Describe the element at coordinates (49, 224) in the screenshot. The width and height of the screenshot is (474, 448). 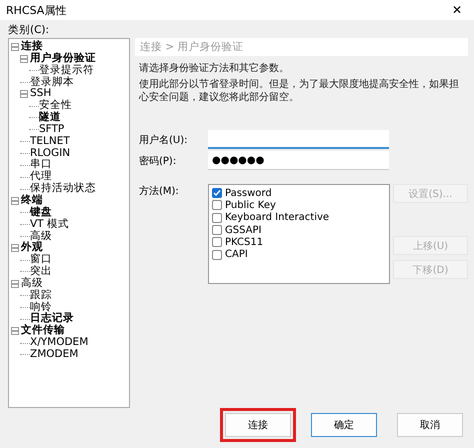
I see `tree-item: VT 模式` at that location.